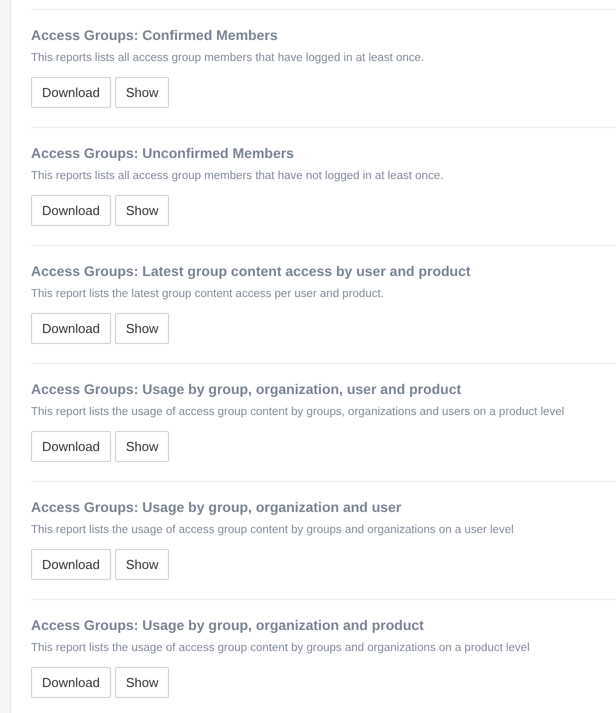 The image size is (616, 713). Describe the element at coordinates (246, 389) in the screenshot. I see `report-title: Access Groups: Usage by group, organization, user and product` at that location.